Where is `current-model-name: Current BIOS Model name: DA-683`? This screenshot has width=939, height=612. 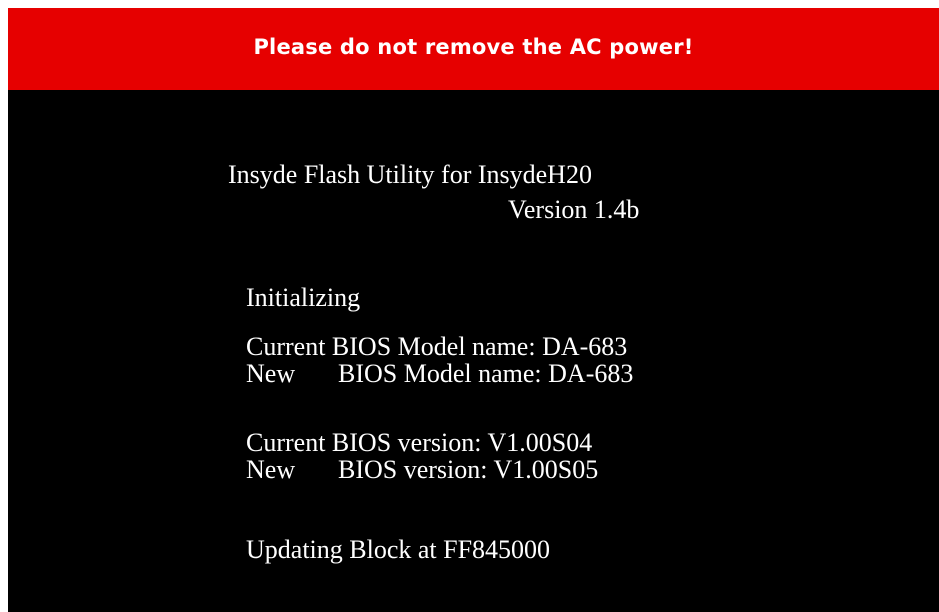 current-model-name: Current BIOS Model name: DA-683 is located at coordinates (437, 346).